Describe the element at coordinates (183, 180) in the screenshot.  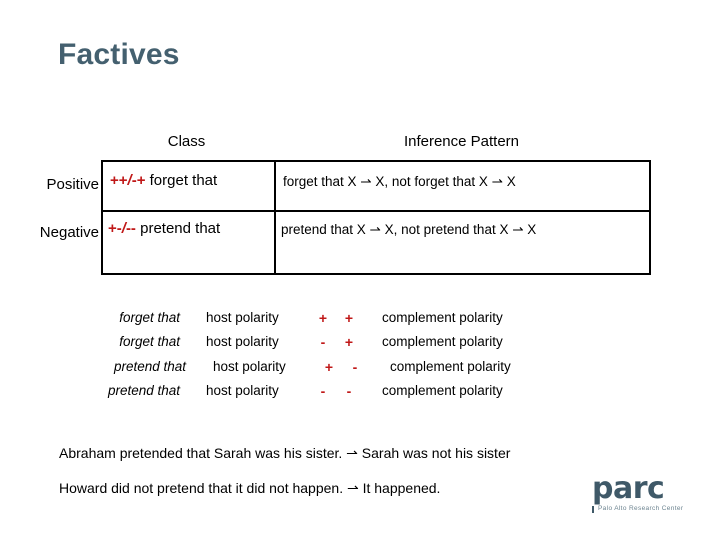
I see `predicate-positive: forget that` at that location.